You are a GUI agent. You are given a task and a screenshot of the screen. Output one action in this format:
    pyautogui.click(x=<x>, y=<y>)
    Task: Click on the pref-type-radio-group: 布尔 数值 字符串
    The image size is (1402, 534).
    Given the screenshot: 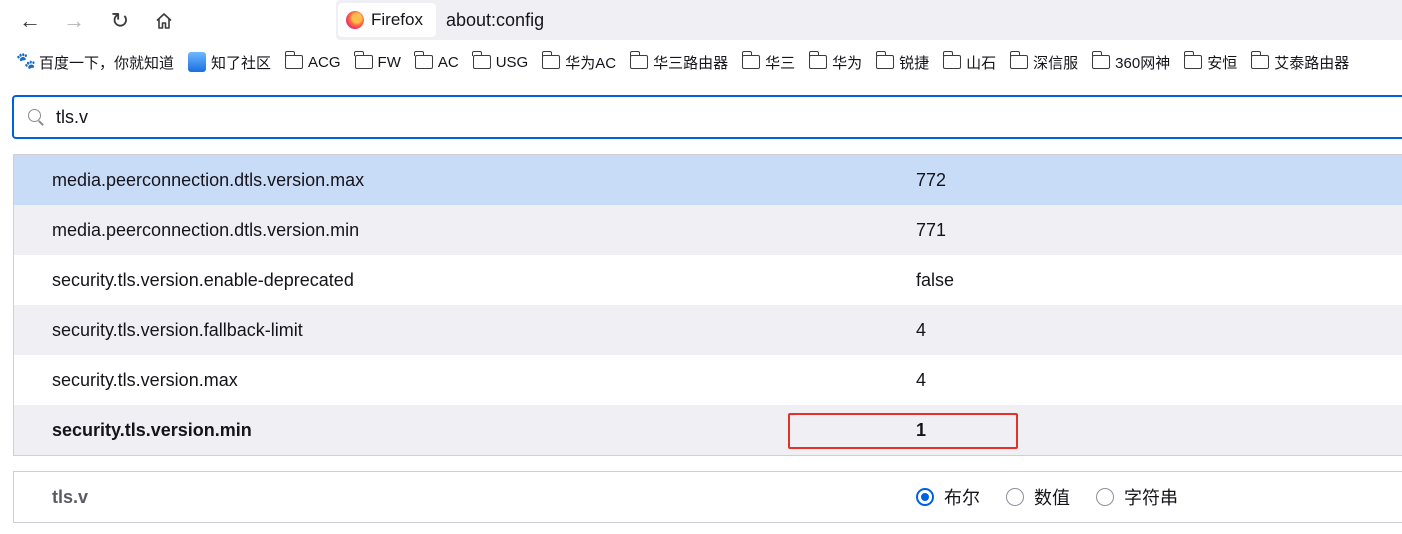 What is the action you would take?
    pyautogui.click(x=1060, y=497)
    